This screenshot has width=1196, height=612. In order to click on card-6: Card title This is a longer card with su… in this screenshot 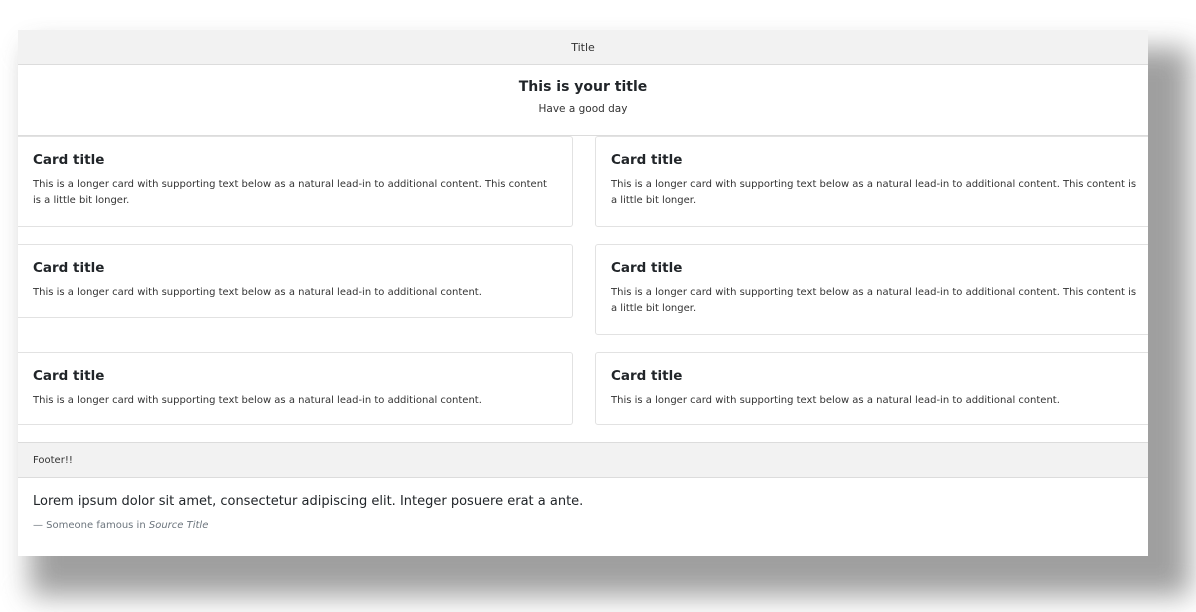, I will do `click(871, 388)`.